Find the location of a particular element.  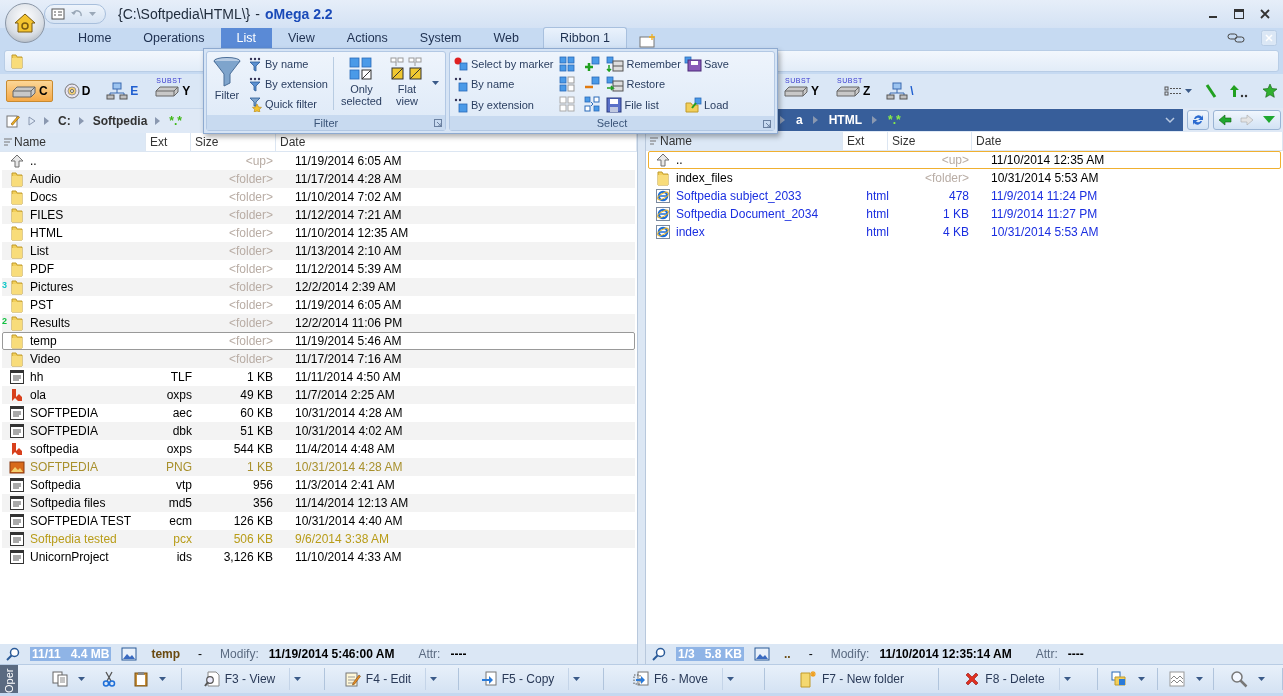

marker-number: 3 is located at coordinates (4, 285).